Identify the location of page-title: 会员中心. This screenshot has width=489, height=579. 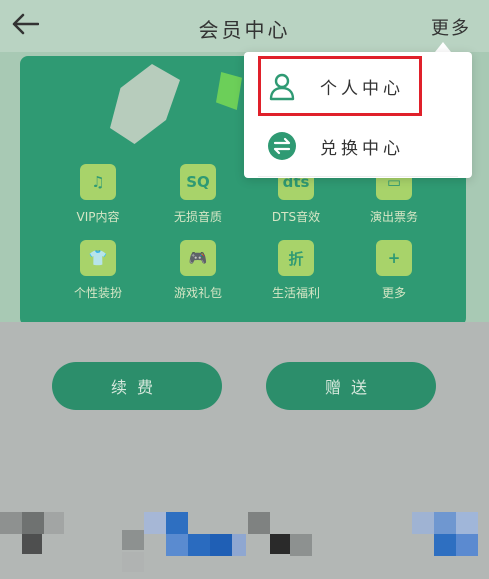
(244, 30).